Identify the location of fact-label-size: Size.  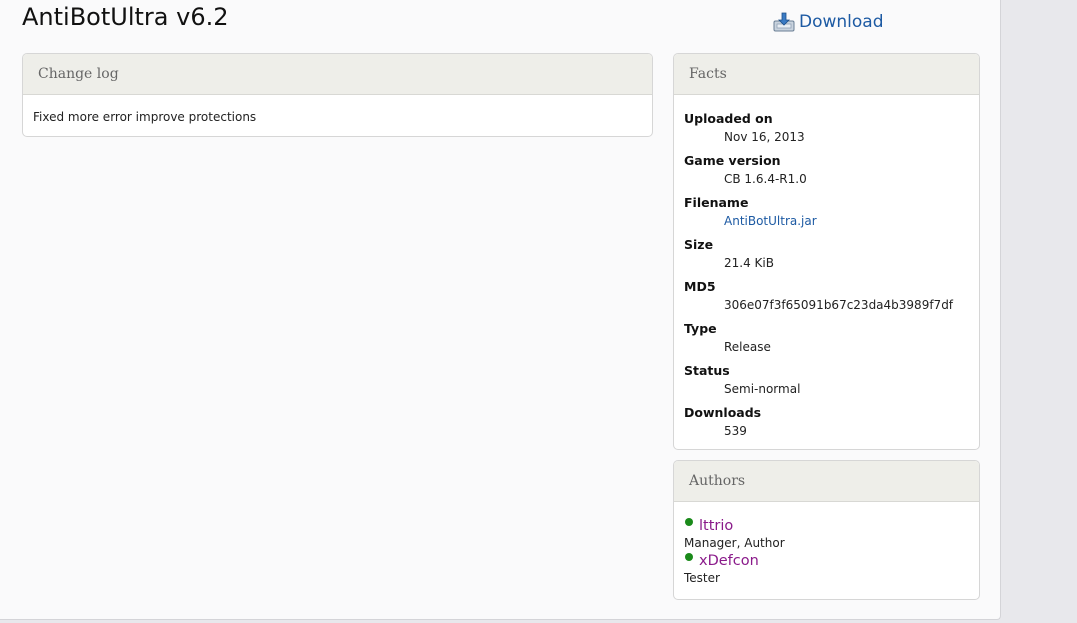
(699, 244).